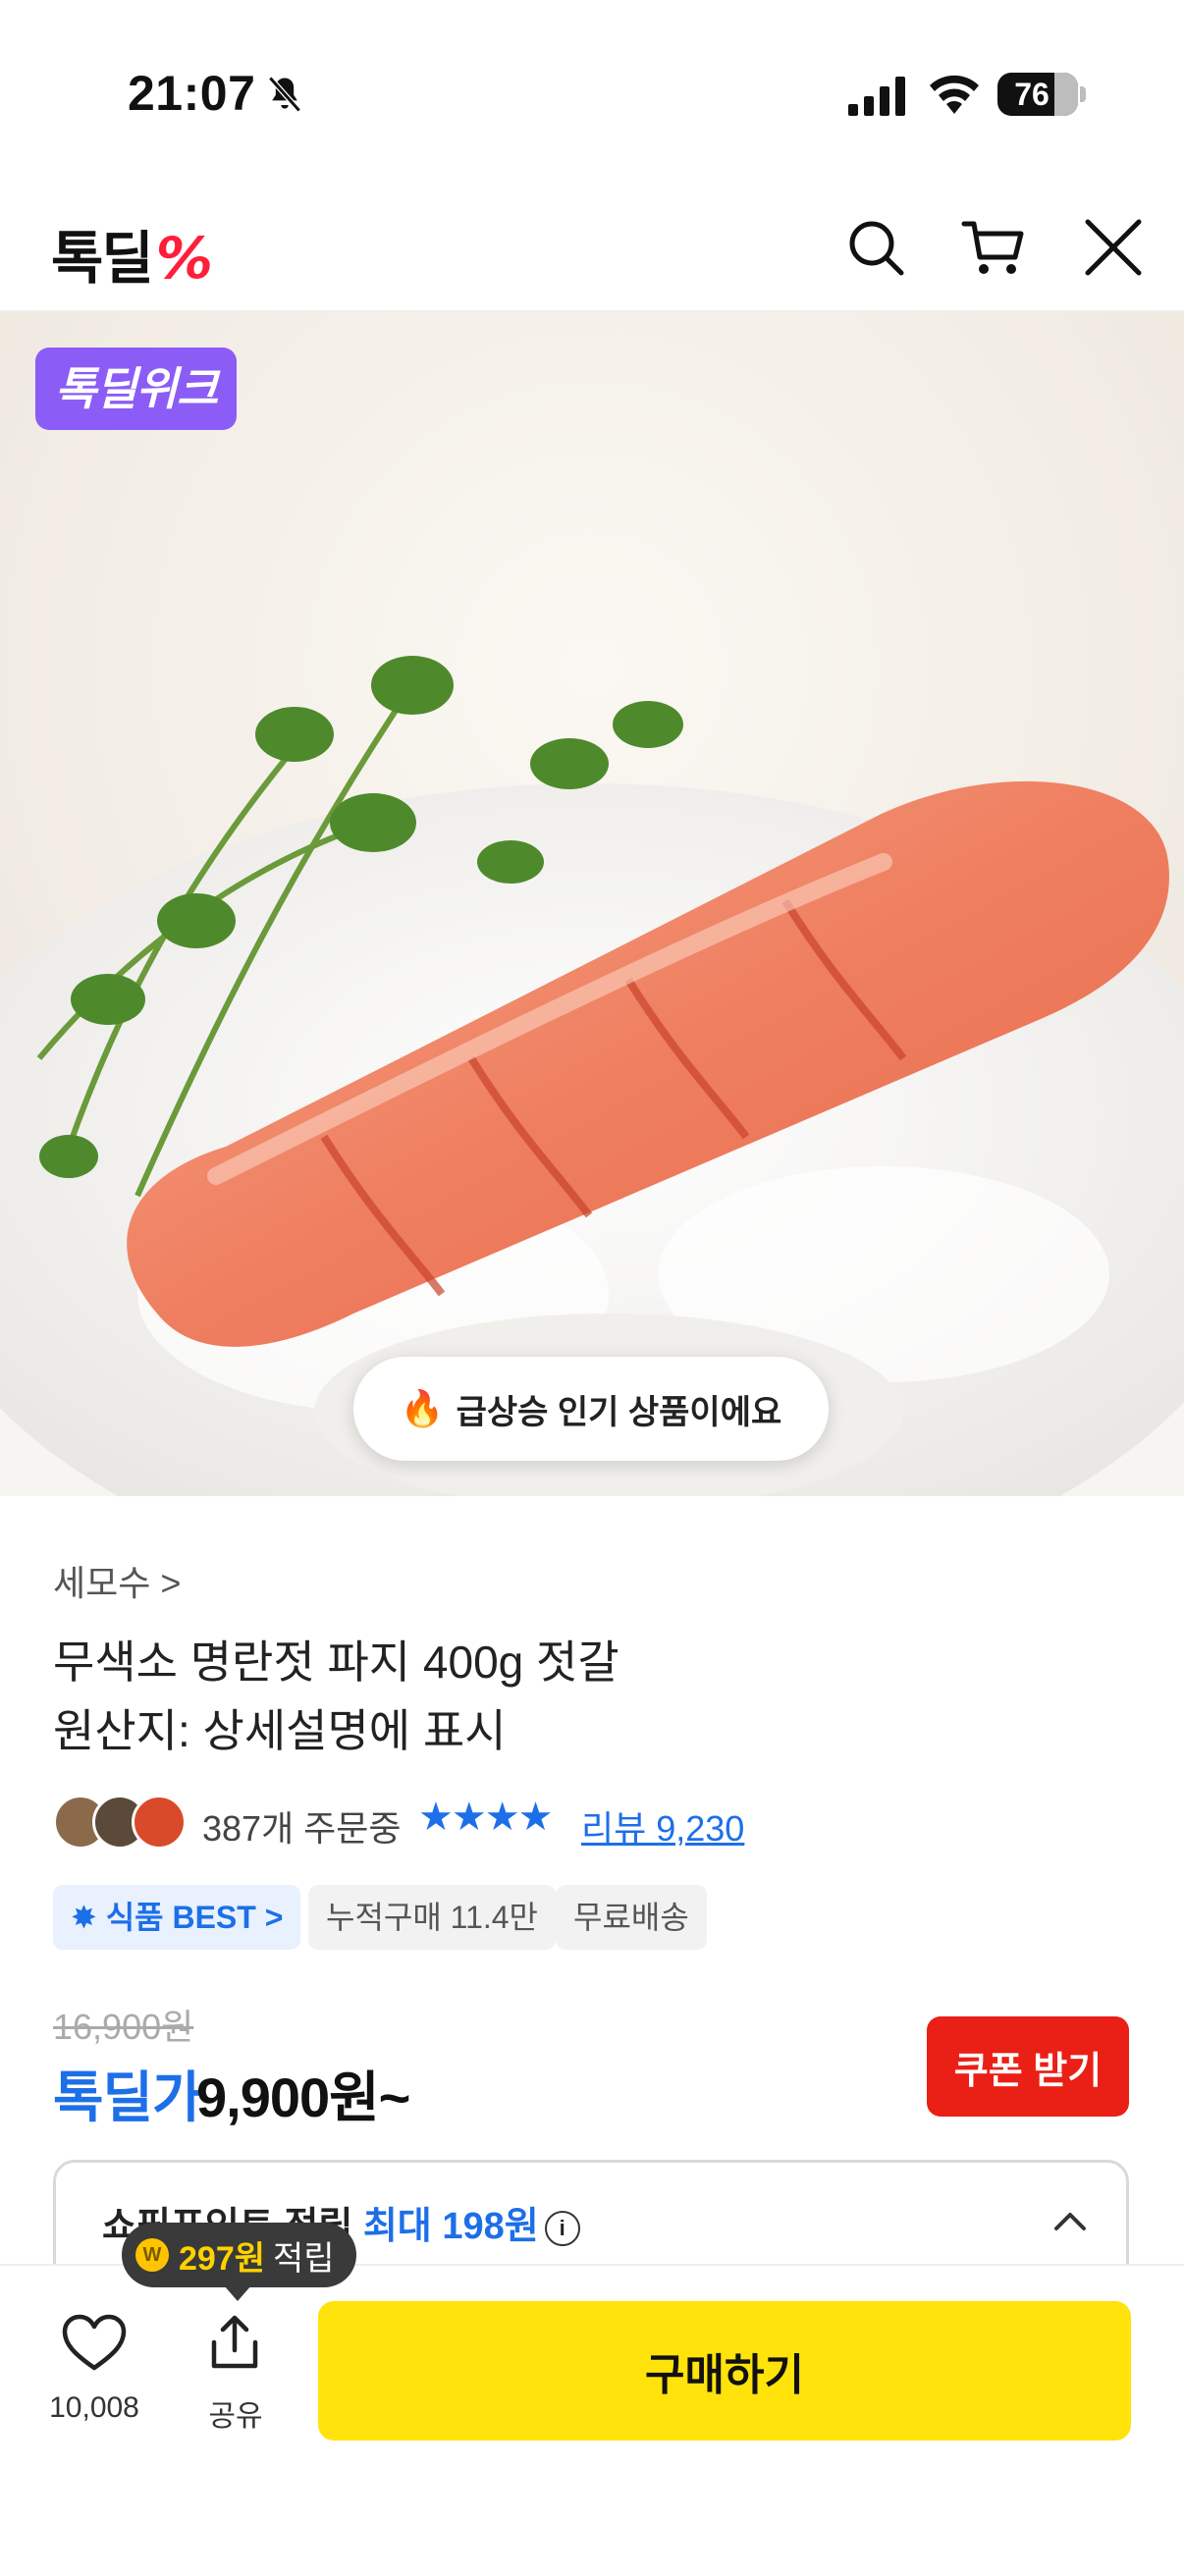 This screenshot has width=1184, height=2576. What do you see at coordinates (117, 1580) in the screenshot?
I see `brand-link: 세모수 >` at bounding box center [117, 1580].